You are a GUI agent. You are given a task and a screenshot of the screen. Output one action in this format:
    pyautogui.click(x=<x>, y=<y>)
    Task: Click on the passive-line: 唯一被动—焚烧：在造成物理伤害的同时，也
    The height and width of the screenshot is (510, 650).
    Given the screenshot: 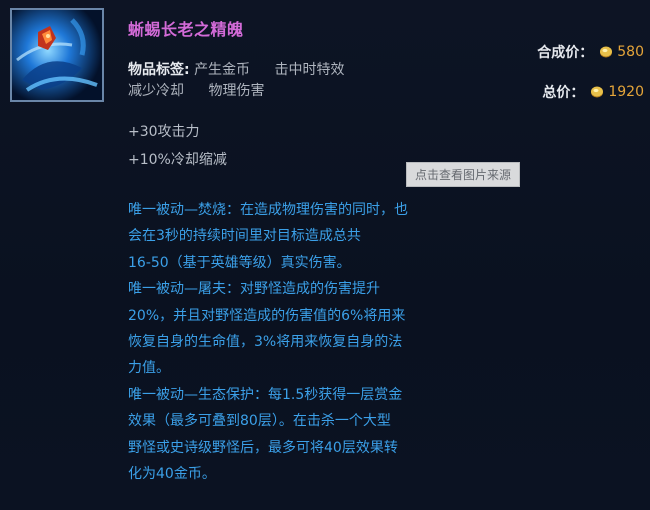 What is the action you would take?
    pyautogui.click(x=268, y=210)
    